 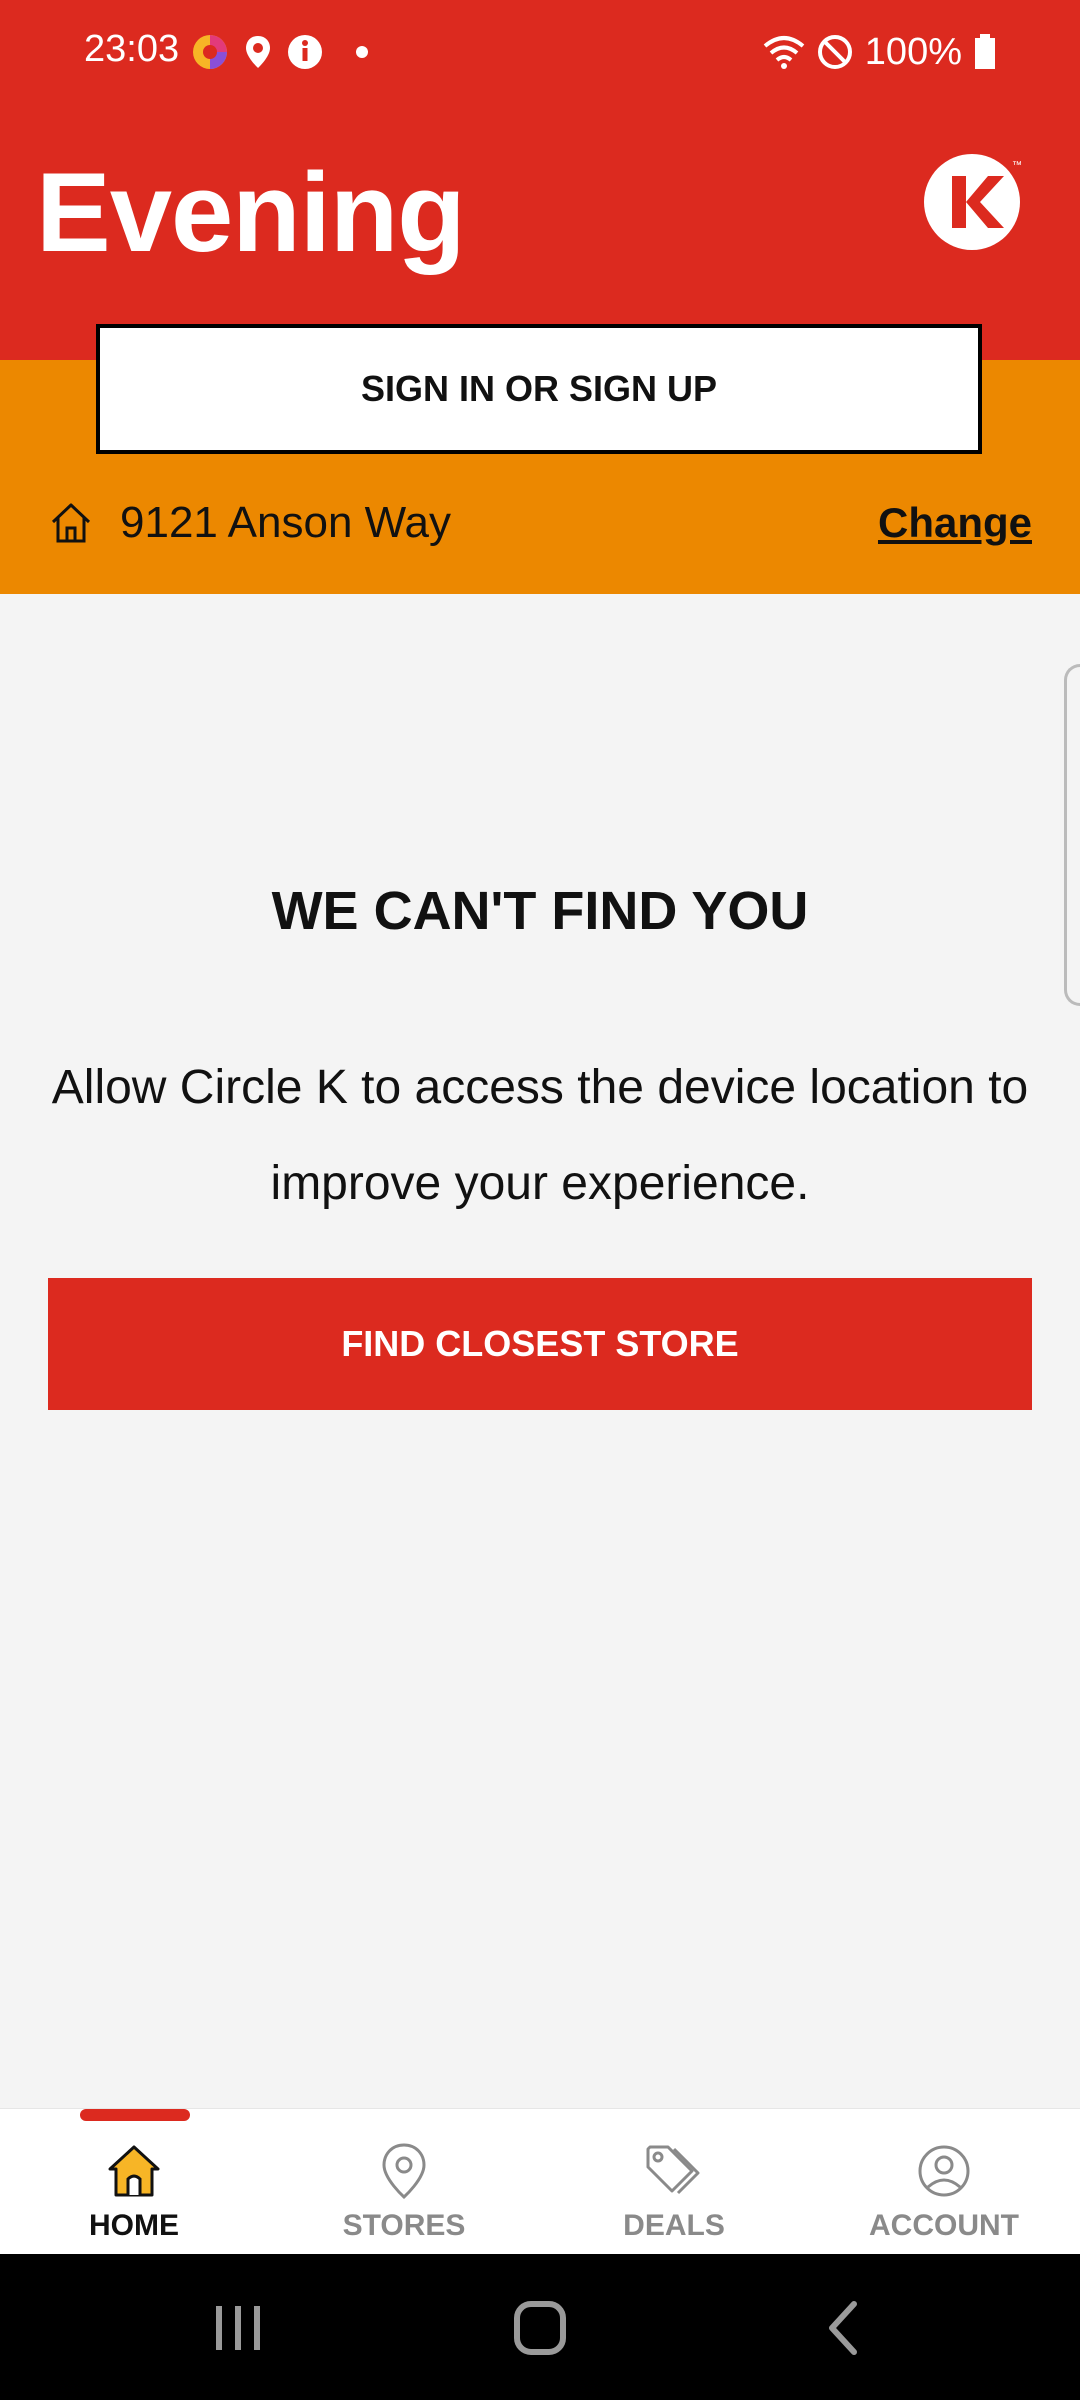 What do you see at coordinates (540, 2181) in the screenshot?
I see `bottom-navigation: HOME STORES DEALS ACCOUNT` at bounding box center [540, 2181].